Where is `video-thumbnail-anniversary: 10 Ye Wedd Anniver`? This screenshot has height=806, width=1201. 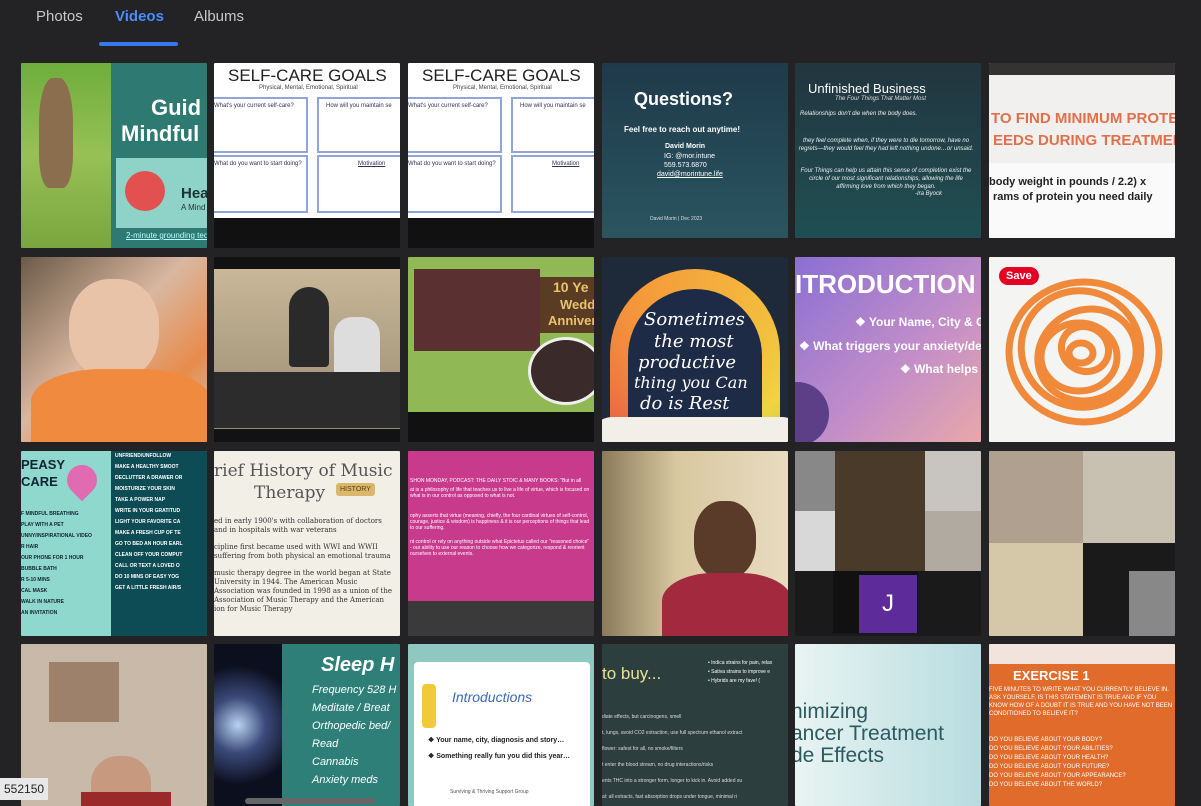 video-thumbnail-anniversary: 10 Ye Wedd Anniver is located at coordinates (501, 349).